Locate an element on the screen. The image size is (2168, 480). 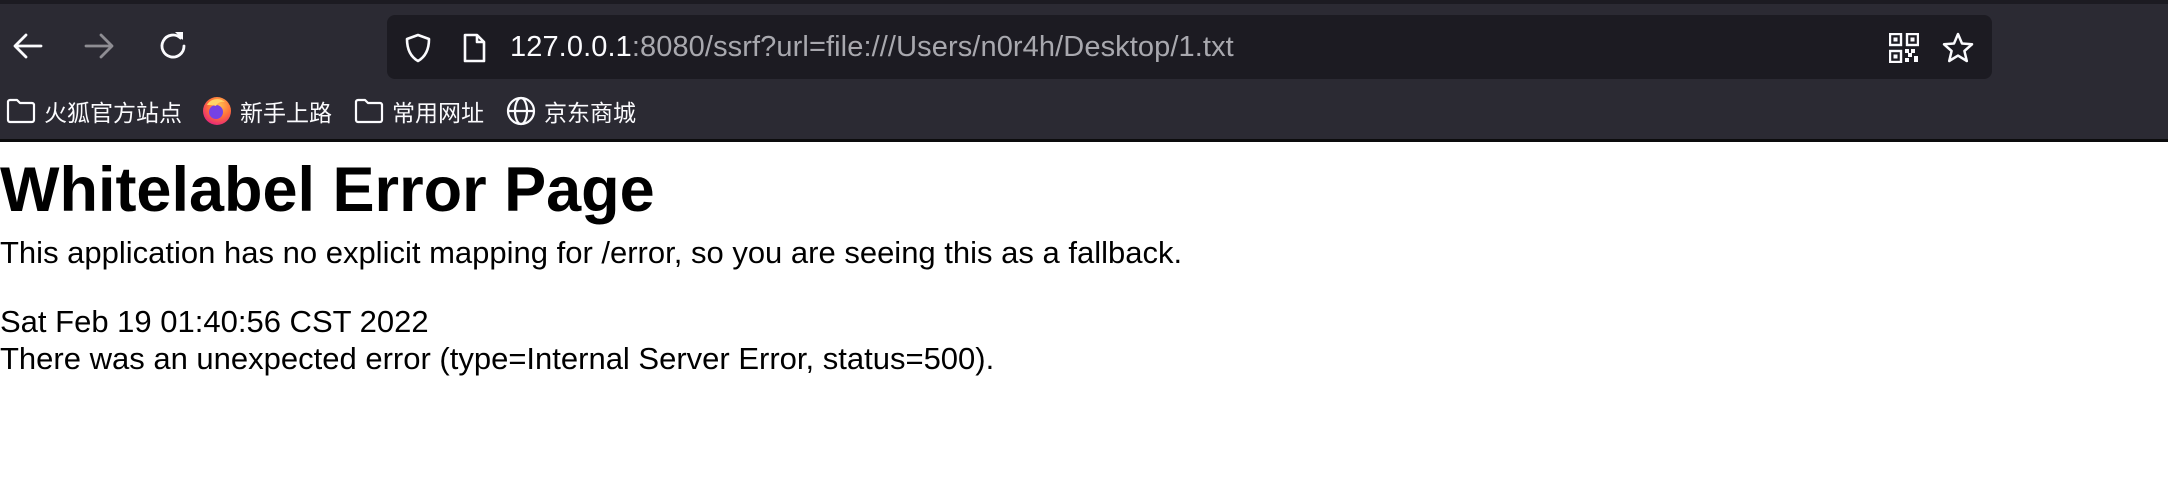
globe-icon is located at coordinates (521, 111).